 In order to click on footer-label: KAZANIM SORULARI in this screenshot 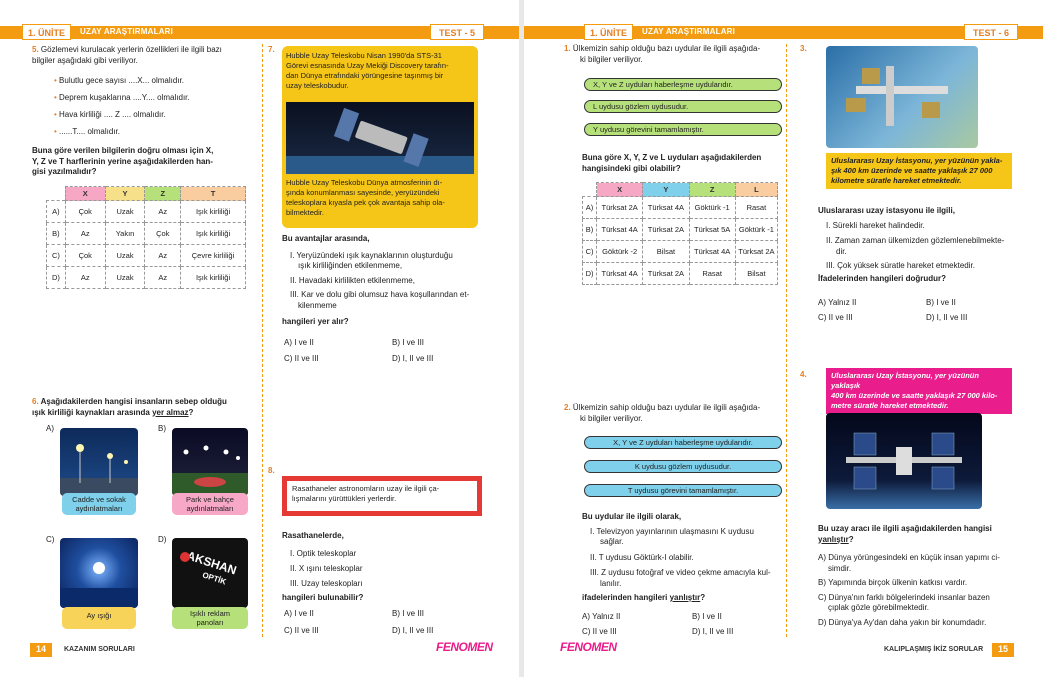, I will do `click(99, 649)`.